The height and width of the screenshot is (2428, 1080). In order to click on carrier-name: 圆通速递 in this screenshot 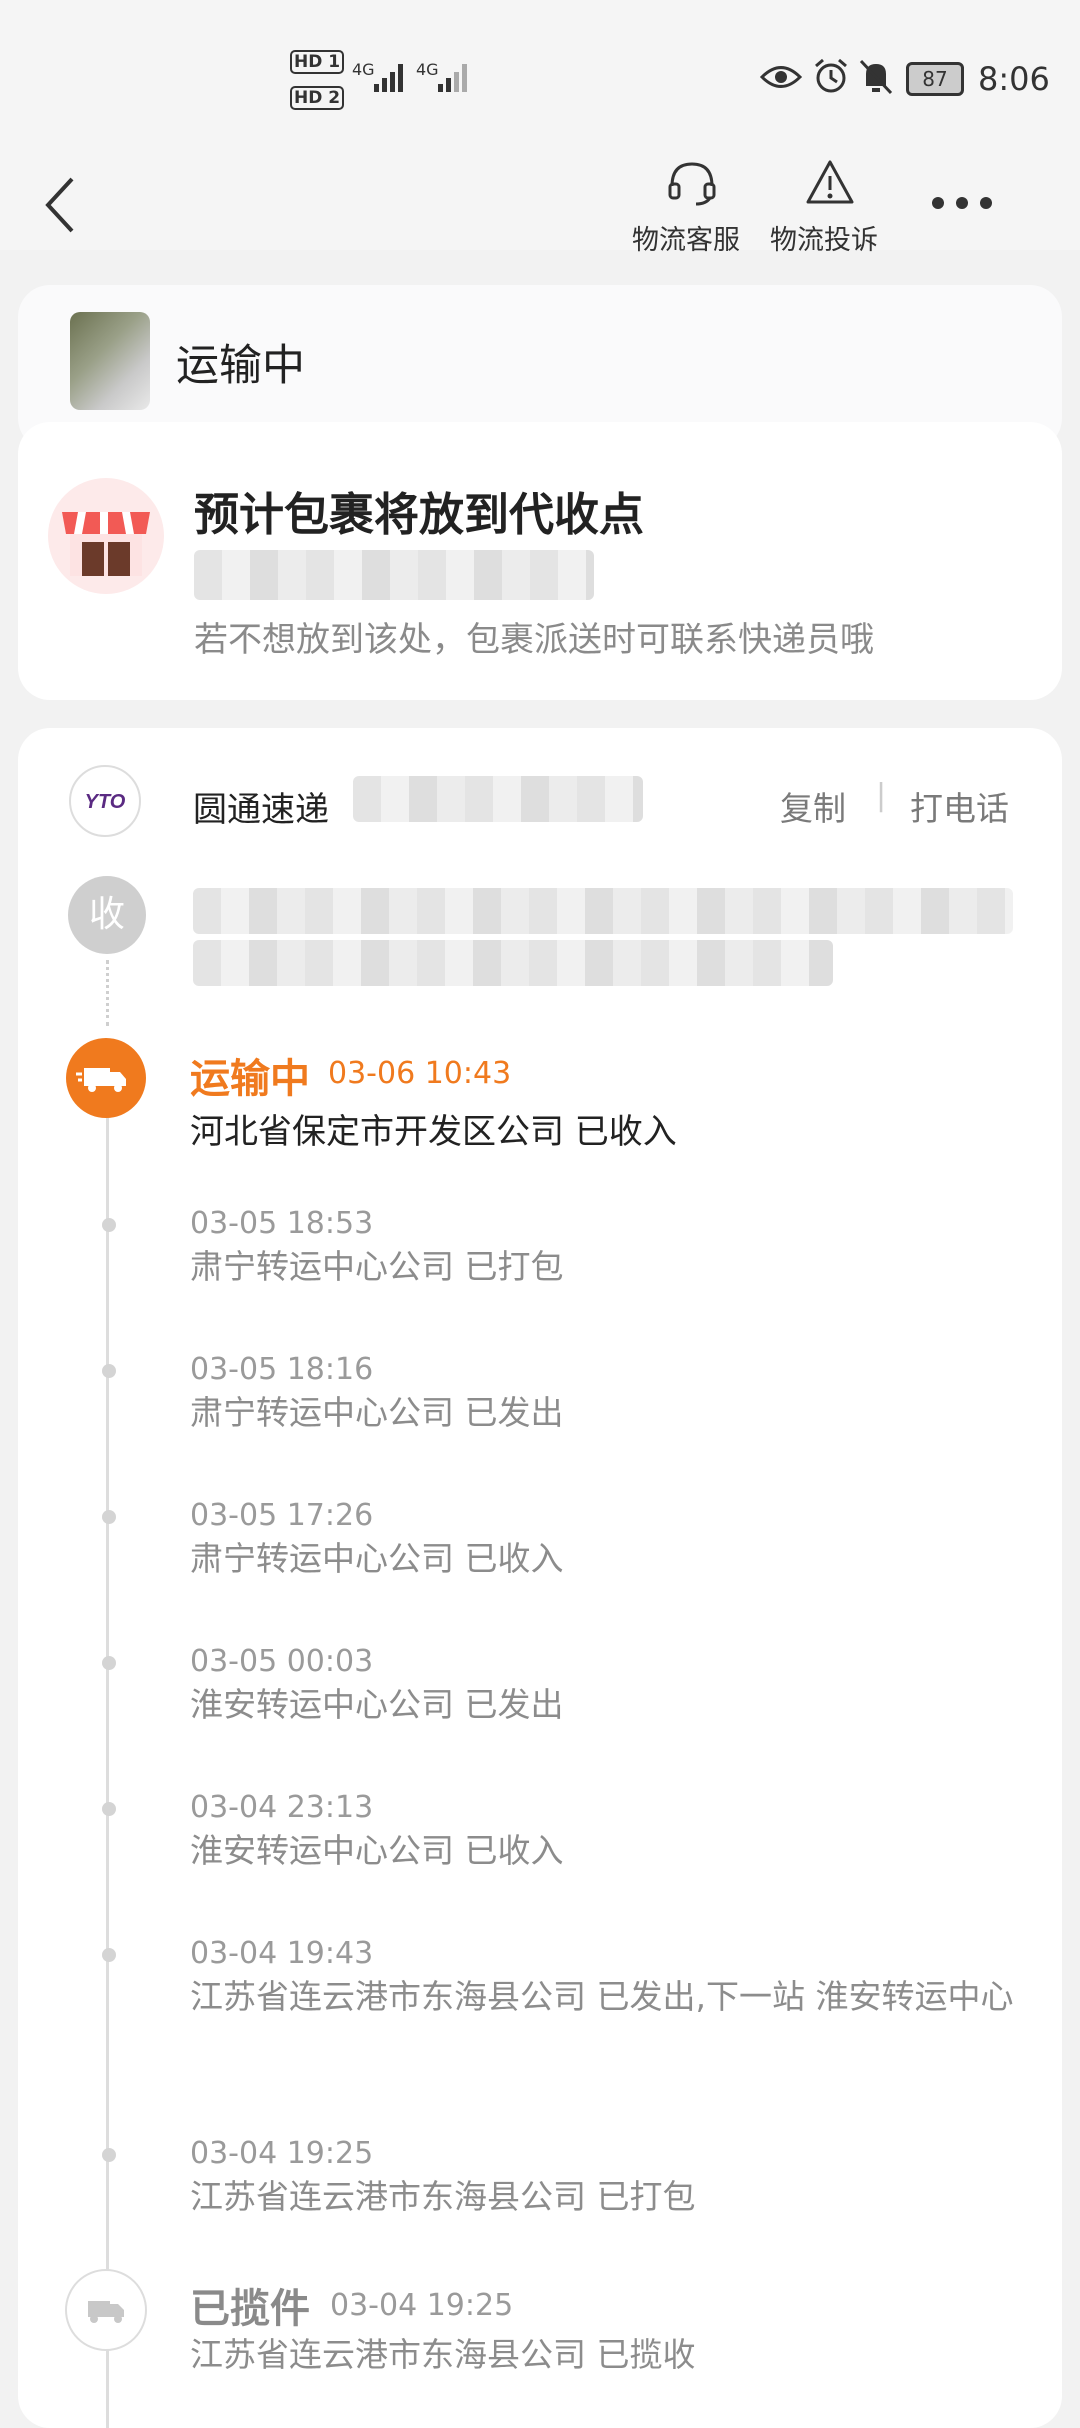, I will do `click(261, 810)`.